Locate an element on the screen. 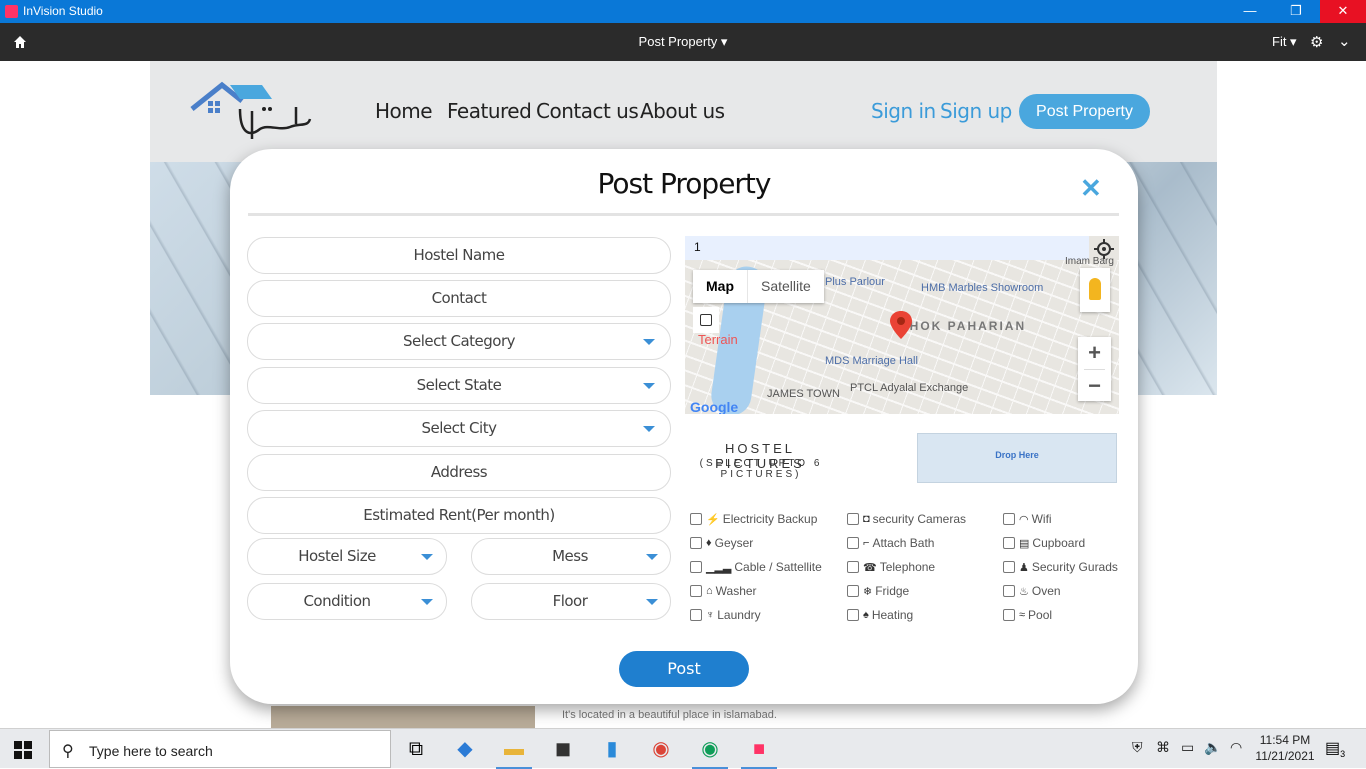  address-input: Address is located at coordinates (459, 472).